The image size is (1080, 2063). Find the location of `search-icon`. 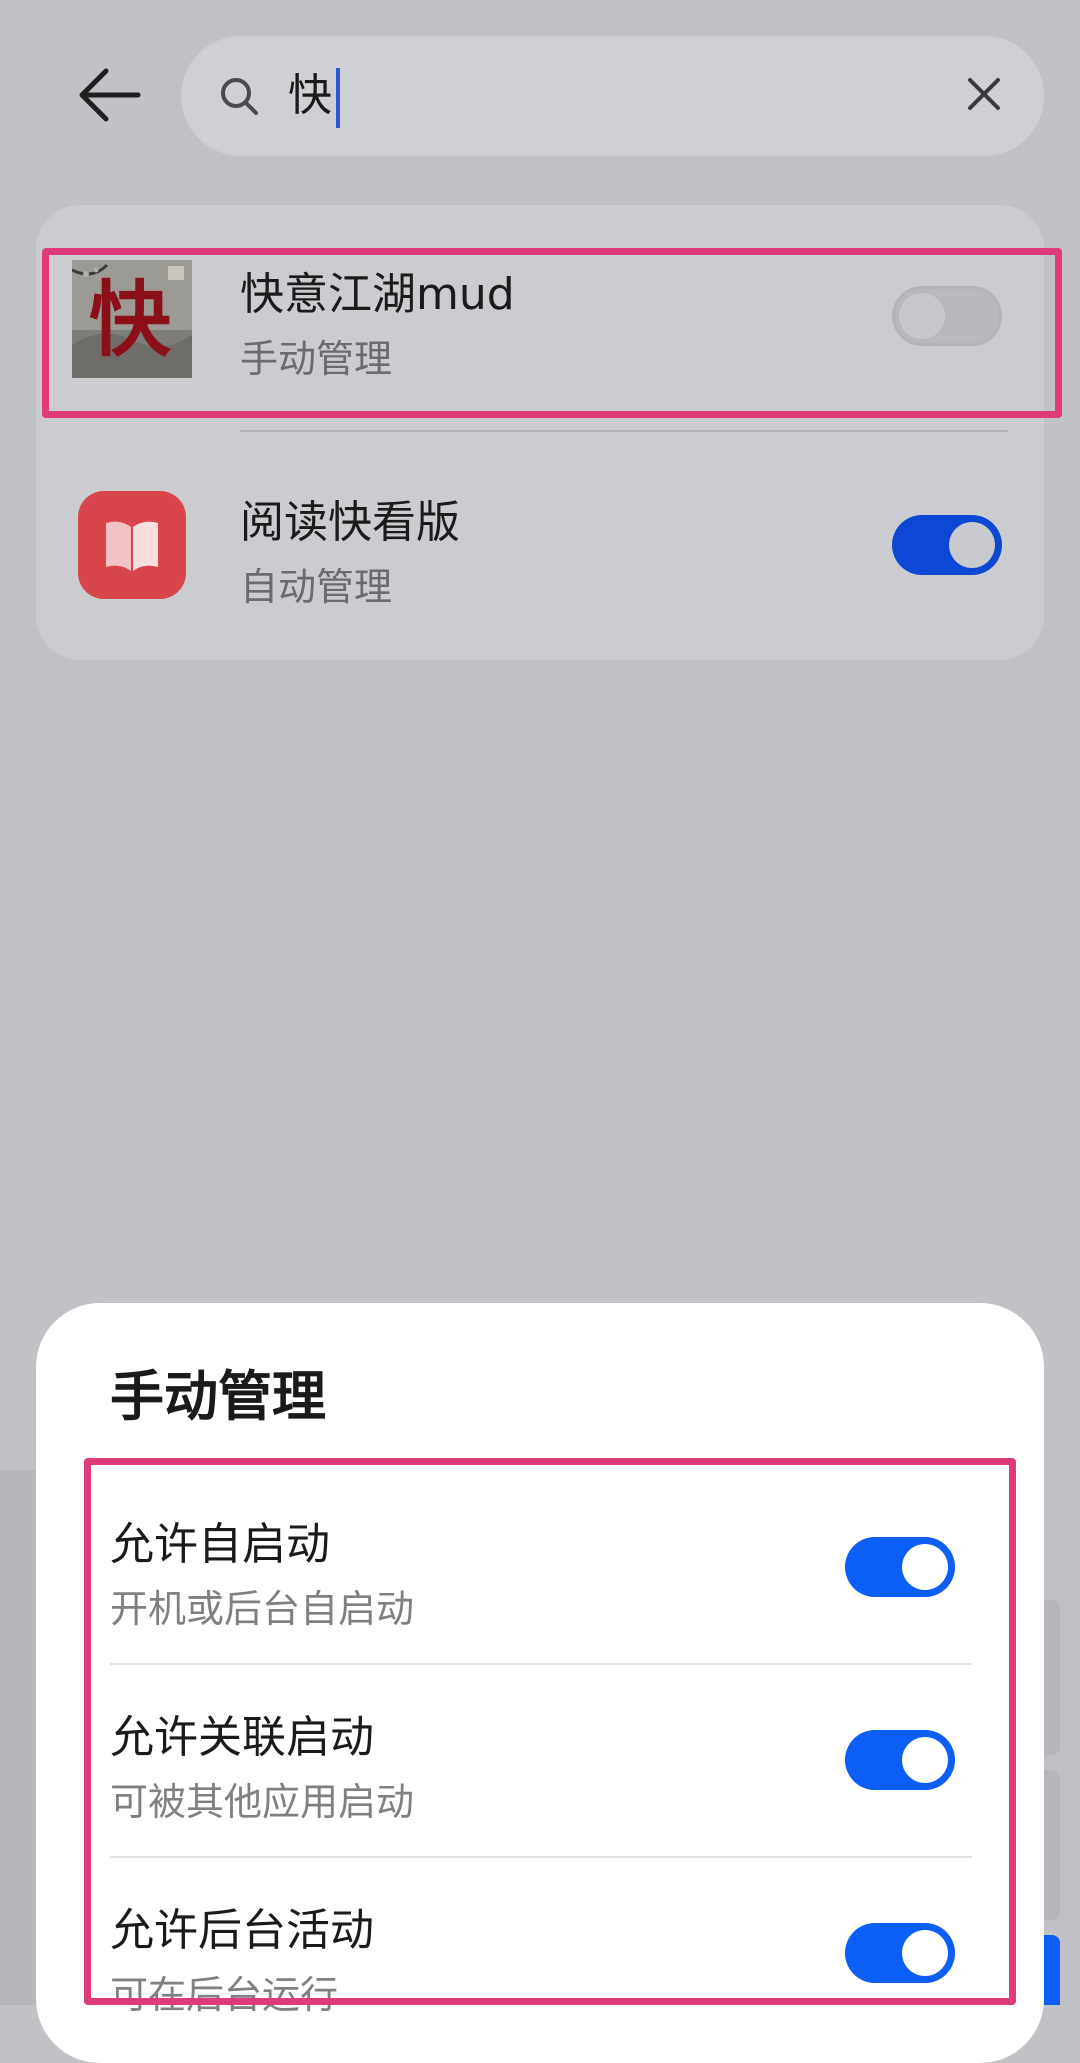

search-icon is located at coordinates (239, 96).